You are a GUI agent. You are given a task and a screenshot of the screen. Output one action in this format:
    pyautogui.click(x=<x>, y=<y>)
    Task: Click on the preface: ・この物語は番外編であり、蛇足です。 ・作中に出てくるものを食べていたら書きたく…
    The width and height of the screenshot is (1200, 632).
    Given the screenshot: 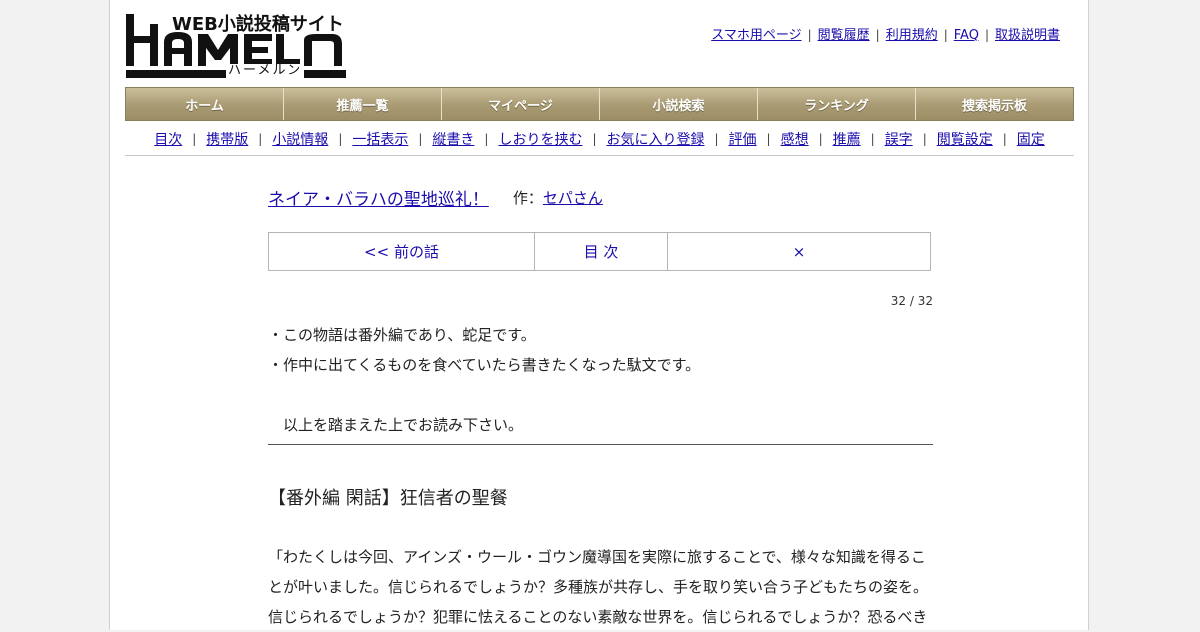 What is the action you would take?
    pyautogui.click(x=600, y=380)
    